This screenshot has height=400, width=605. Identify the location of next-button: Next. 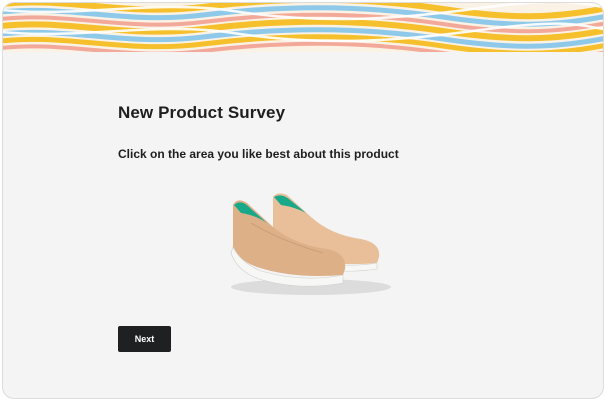
(144, 339).